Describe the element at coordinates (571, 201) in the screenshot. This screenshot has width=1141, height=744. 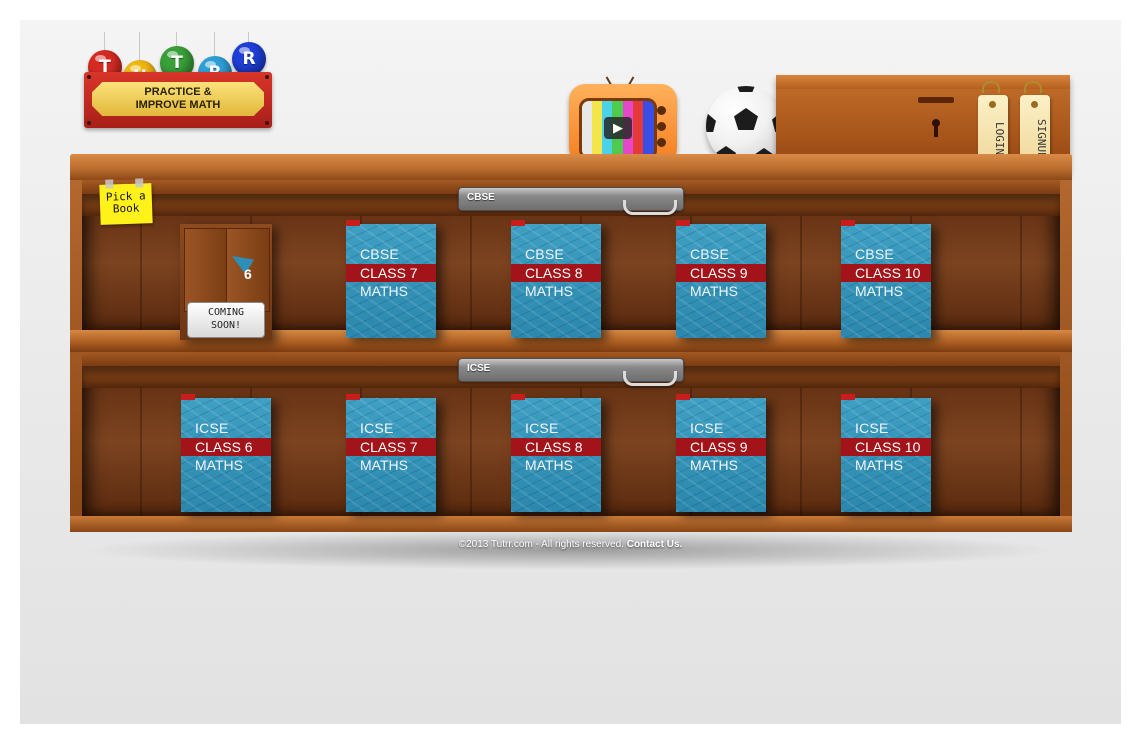
I see `section-label-cbse: CBSE` at that location.